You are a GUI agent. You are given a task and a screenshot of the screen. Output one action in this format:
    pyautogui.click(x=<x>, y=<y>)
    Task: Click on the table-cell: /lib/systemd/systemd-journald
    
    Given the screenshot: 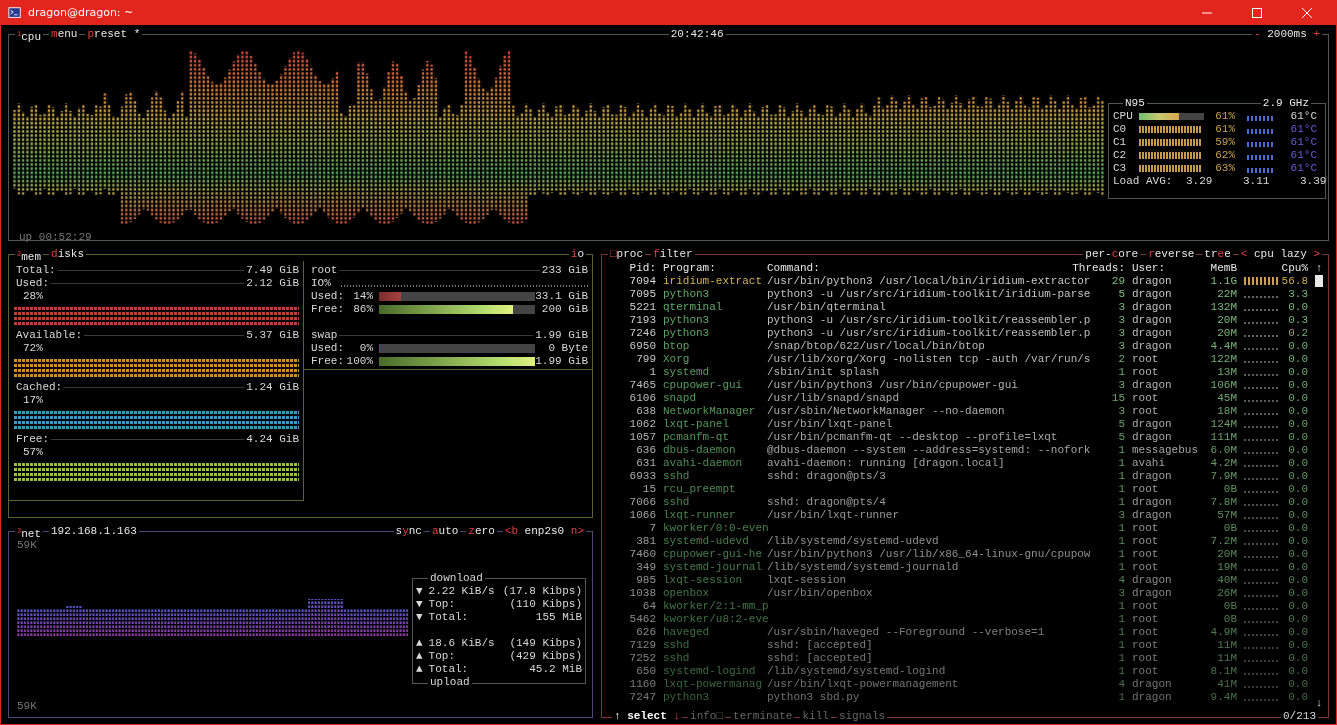 What is the action you would take?
    pyautogui.click(x=863, y=567)
    